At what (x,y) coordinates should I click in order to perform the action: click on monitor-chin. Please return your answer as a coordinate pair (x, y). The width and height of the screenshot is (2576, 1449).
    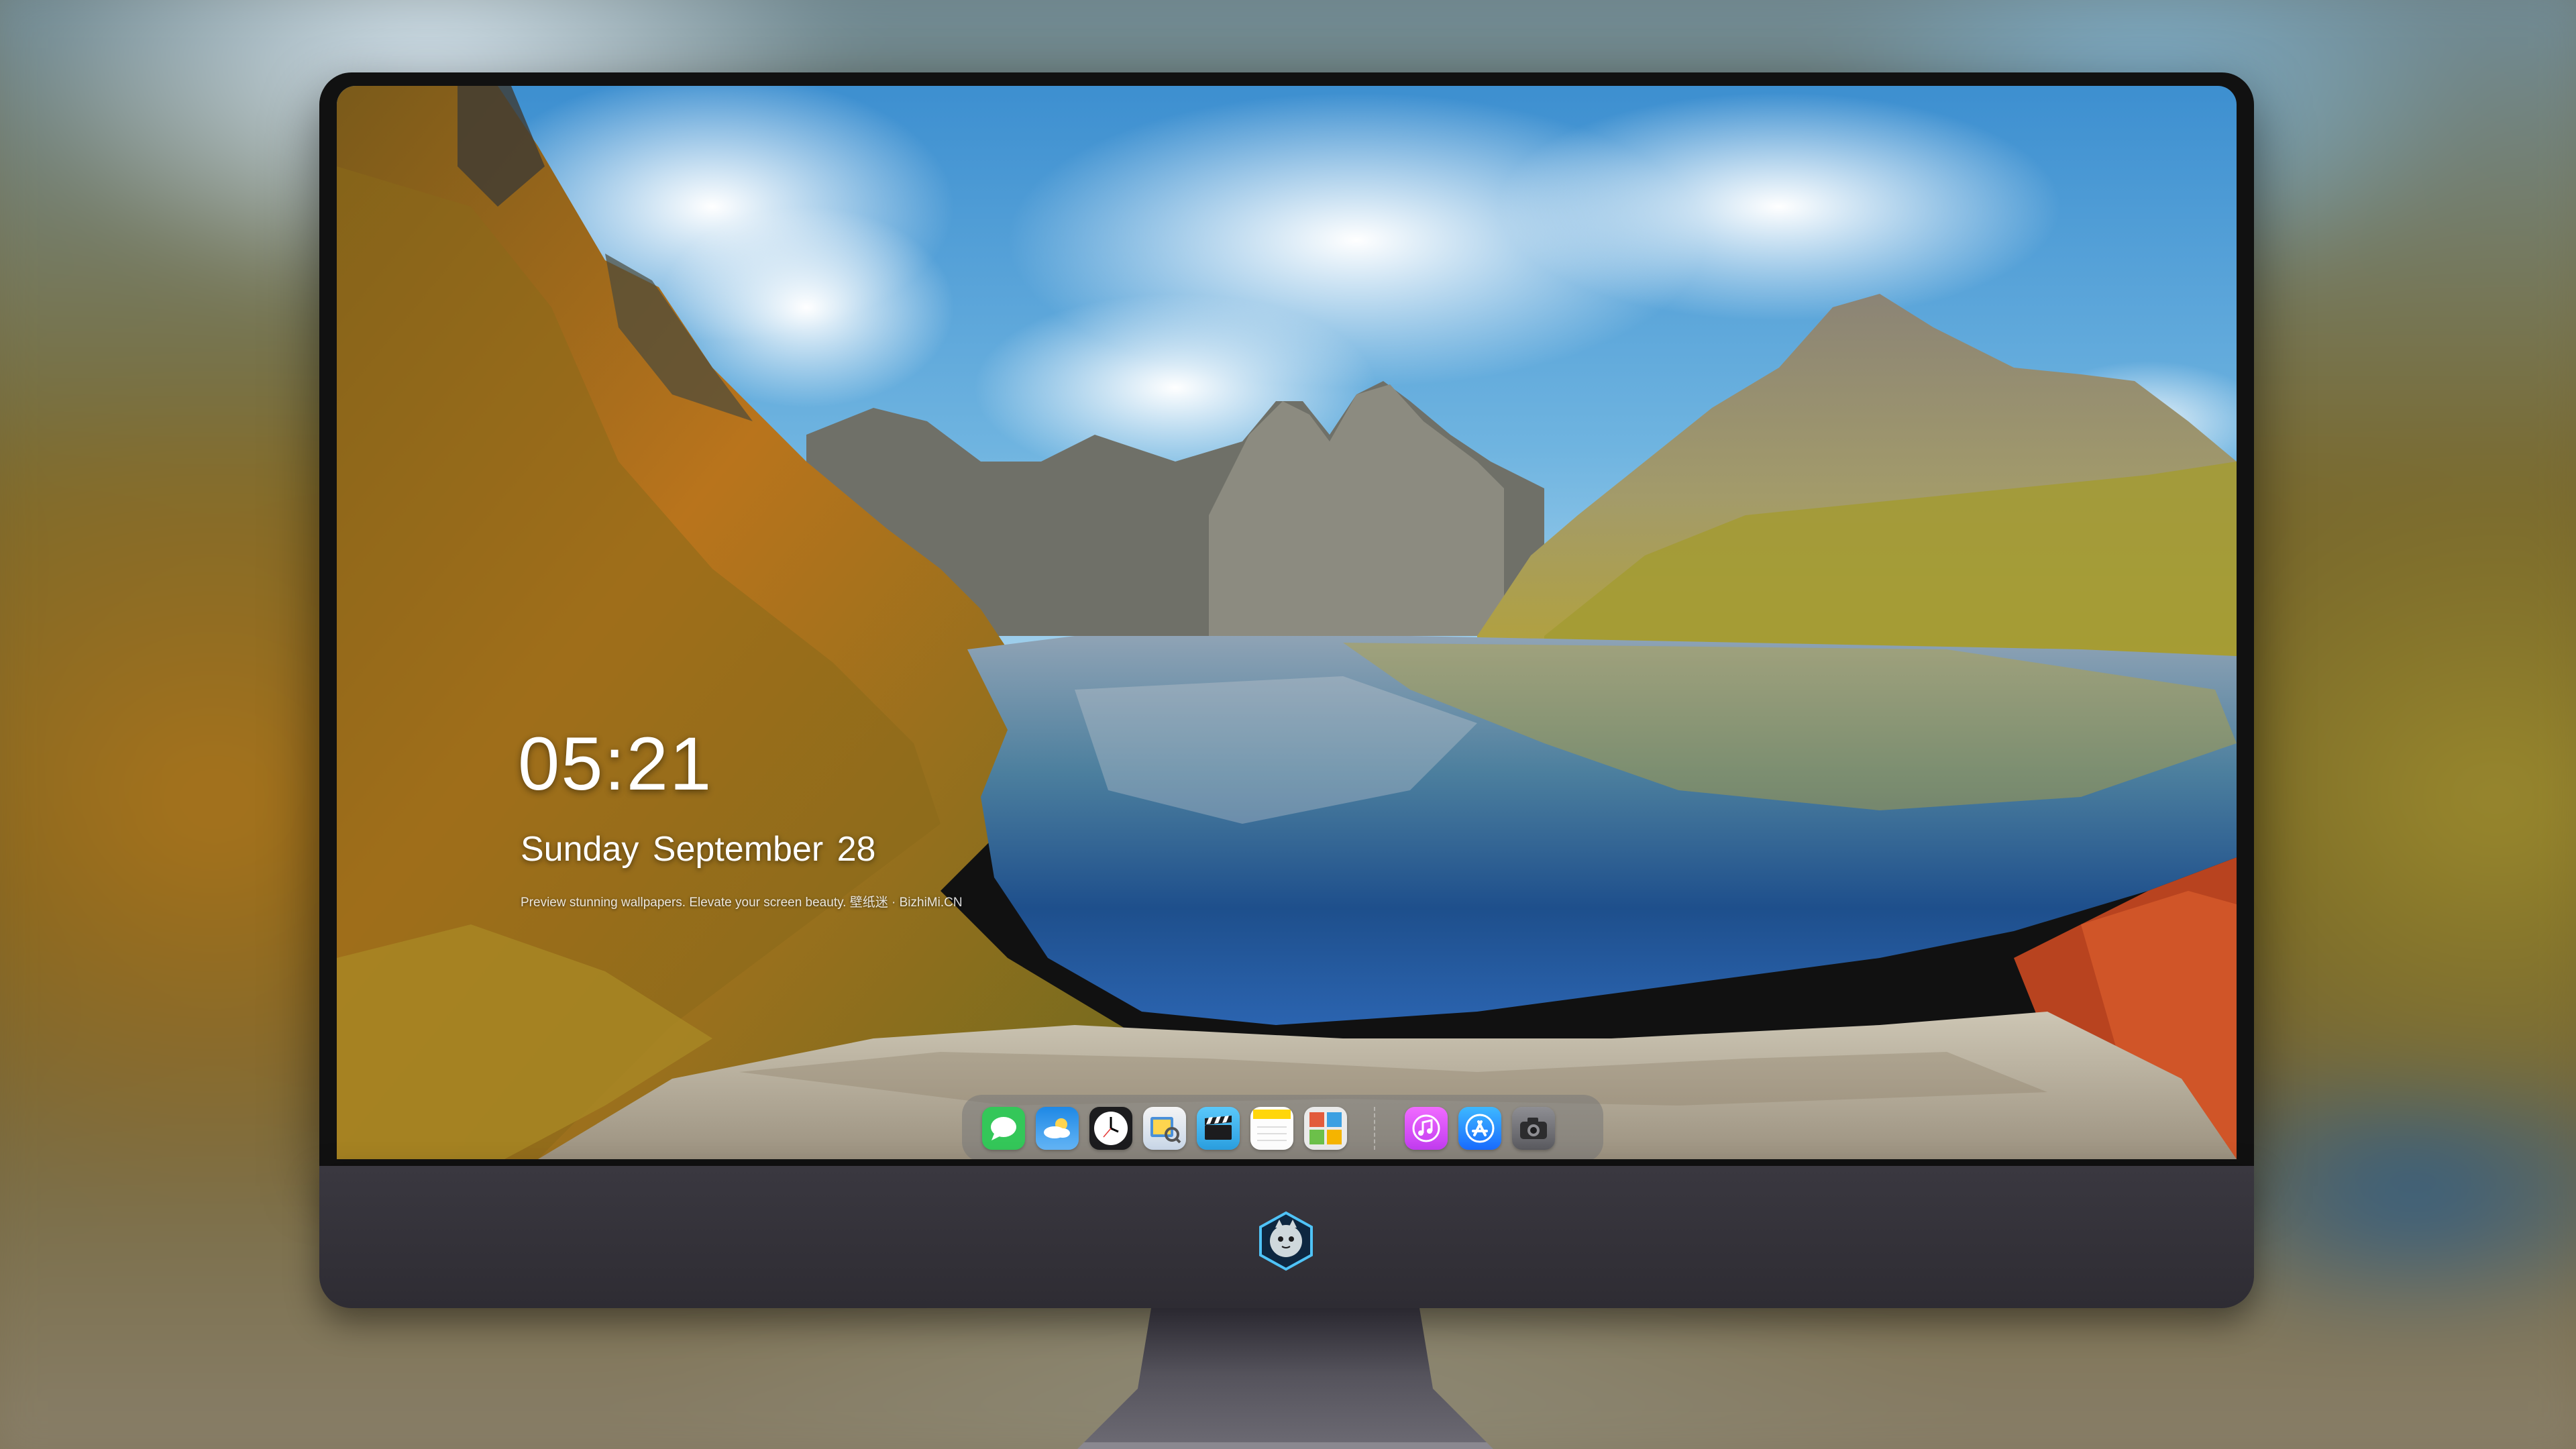
    Looking at the image, I should click on (1286, 1237).